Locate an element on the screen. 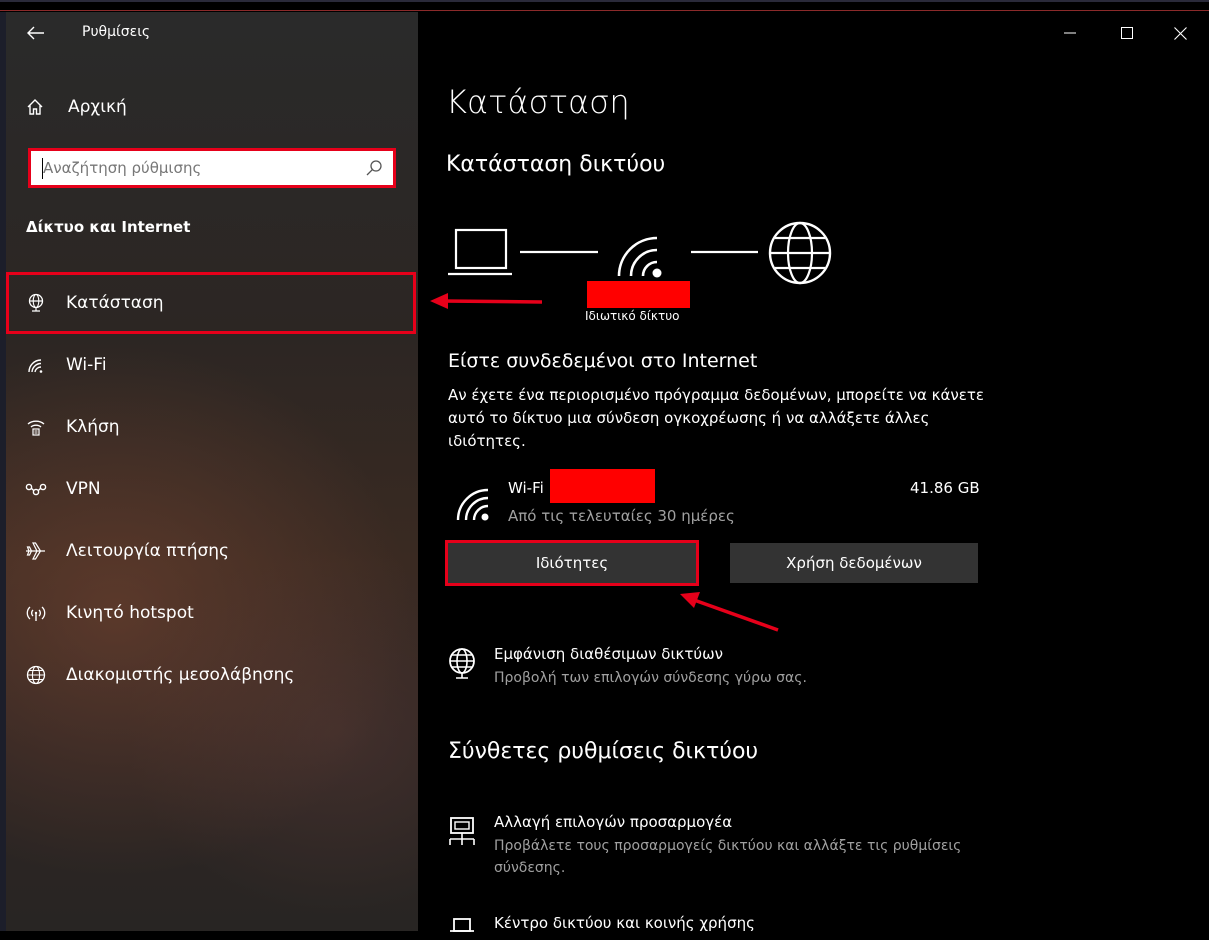 Image resolution: width=1209 pixels, height=940 pixels. minimize-button is located at coordinates (1070, 33).